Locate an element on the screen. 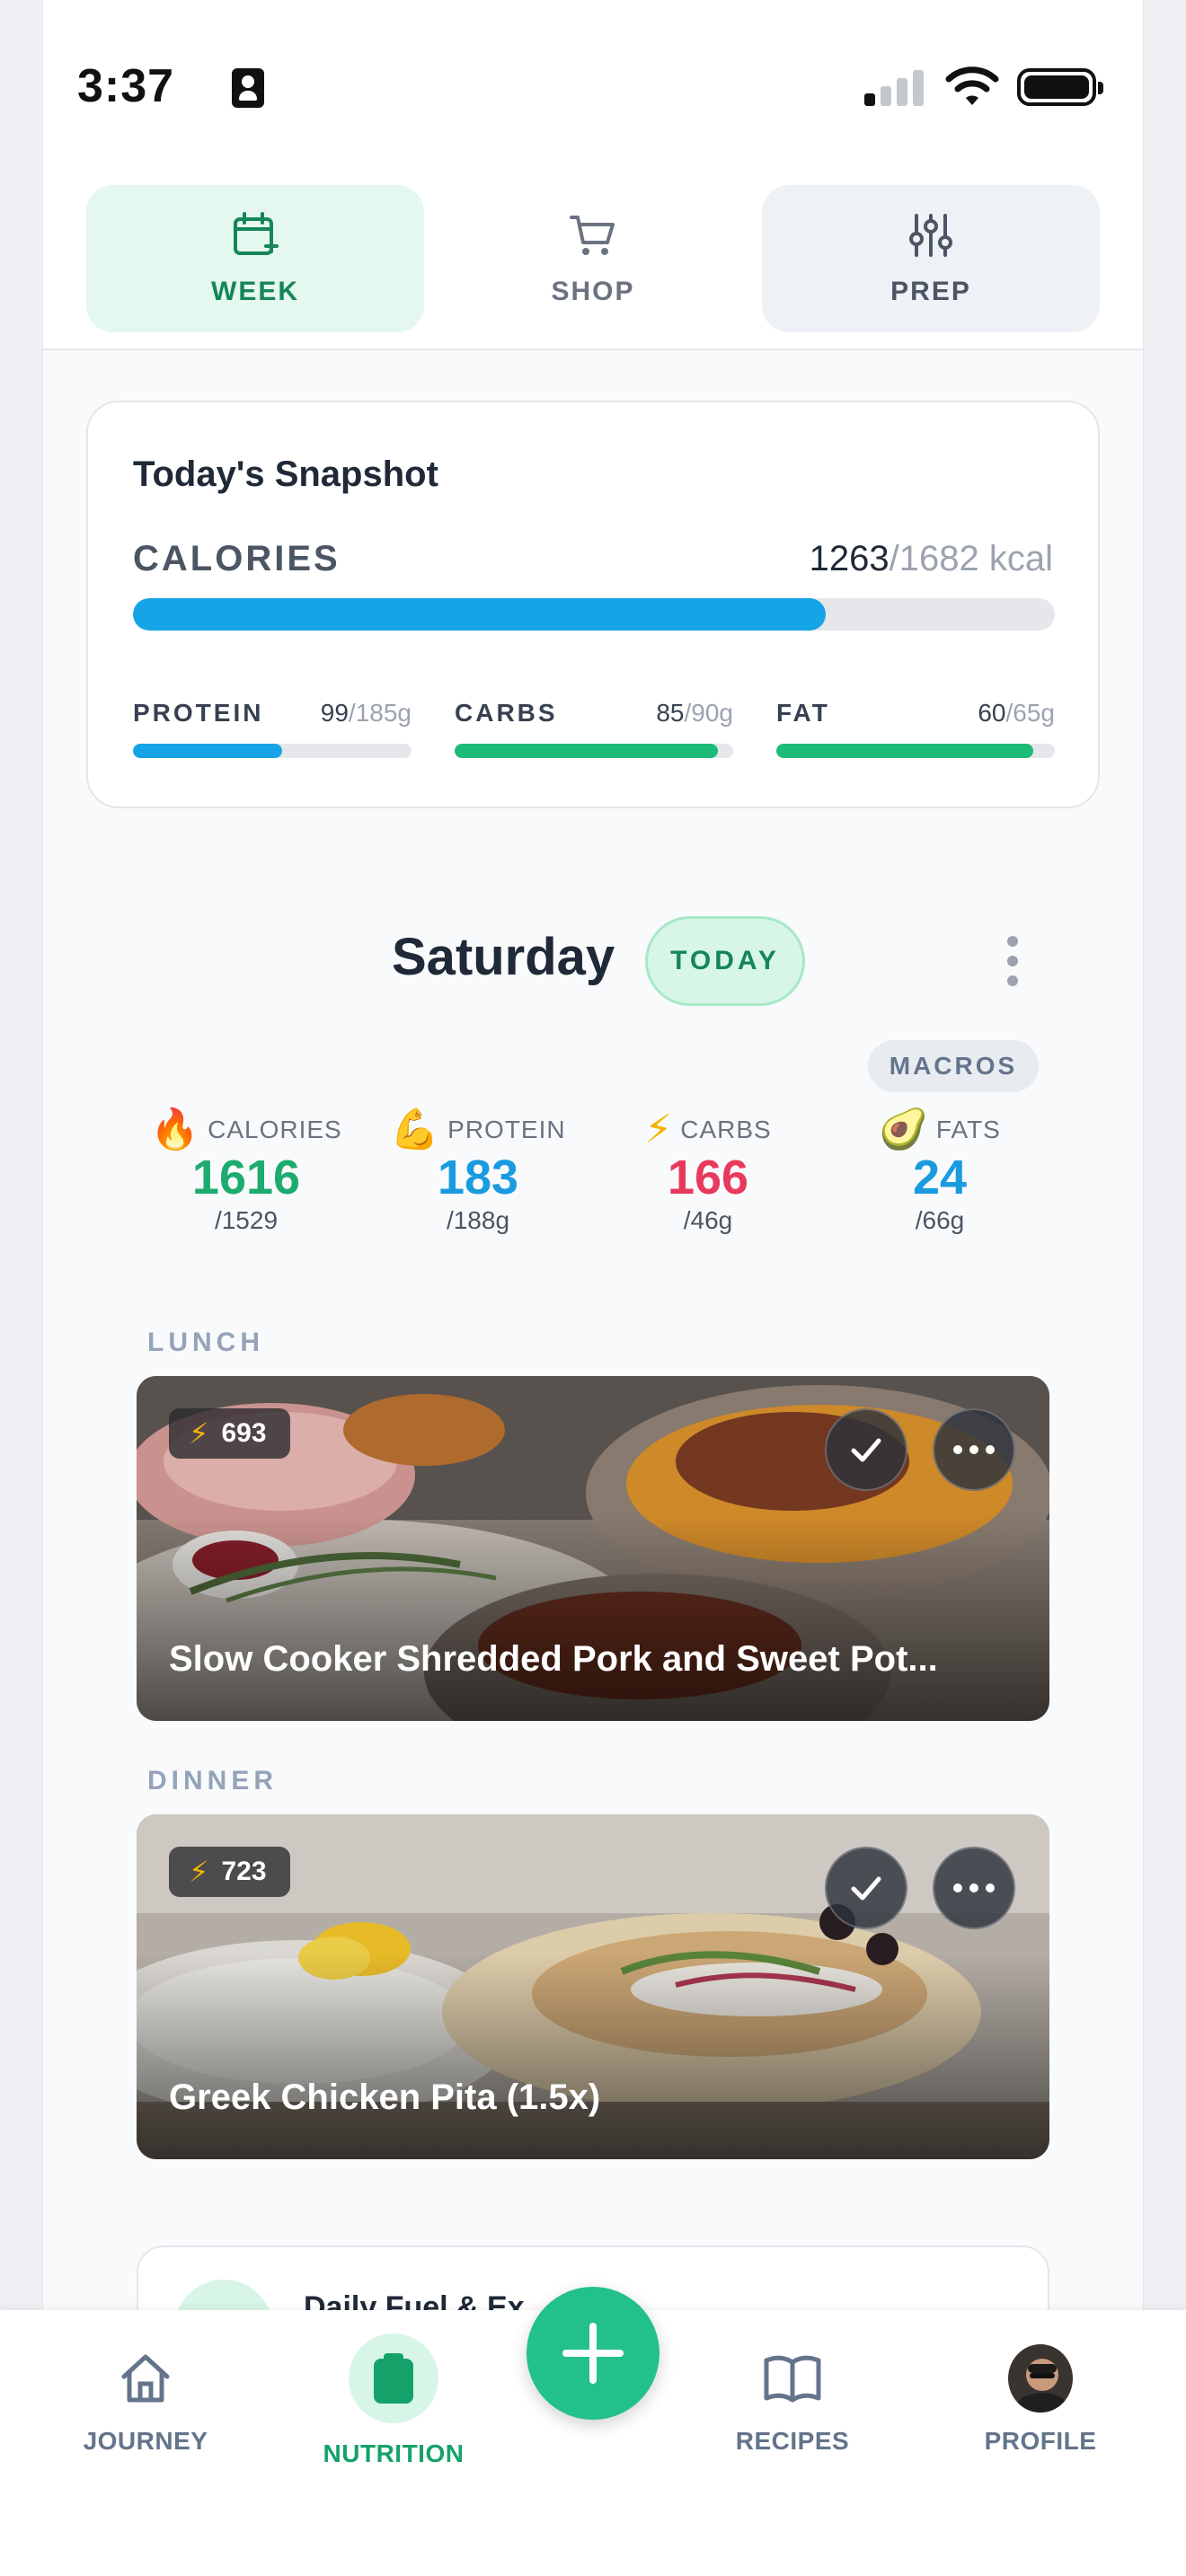 The width and height of the screenshot is (1186, 2576). nav-profile-label: PROFILE is located at coordinates (1040, 2441).